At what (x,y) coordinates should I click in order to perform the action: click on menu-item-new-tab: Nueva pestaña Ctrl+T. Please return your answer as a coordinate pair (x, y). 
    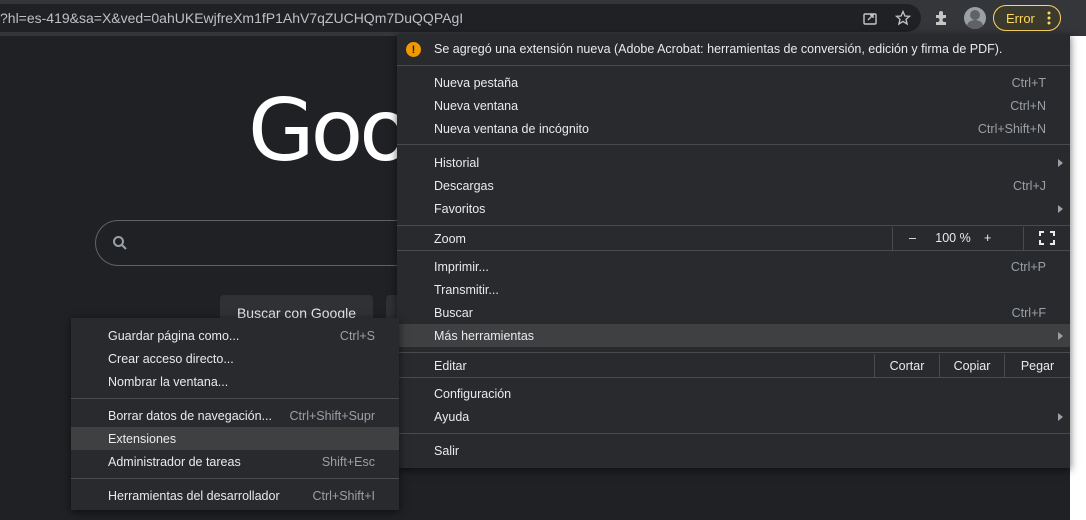
    Looking at the image, I should click on (733, 82).